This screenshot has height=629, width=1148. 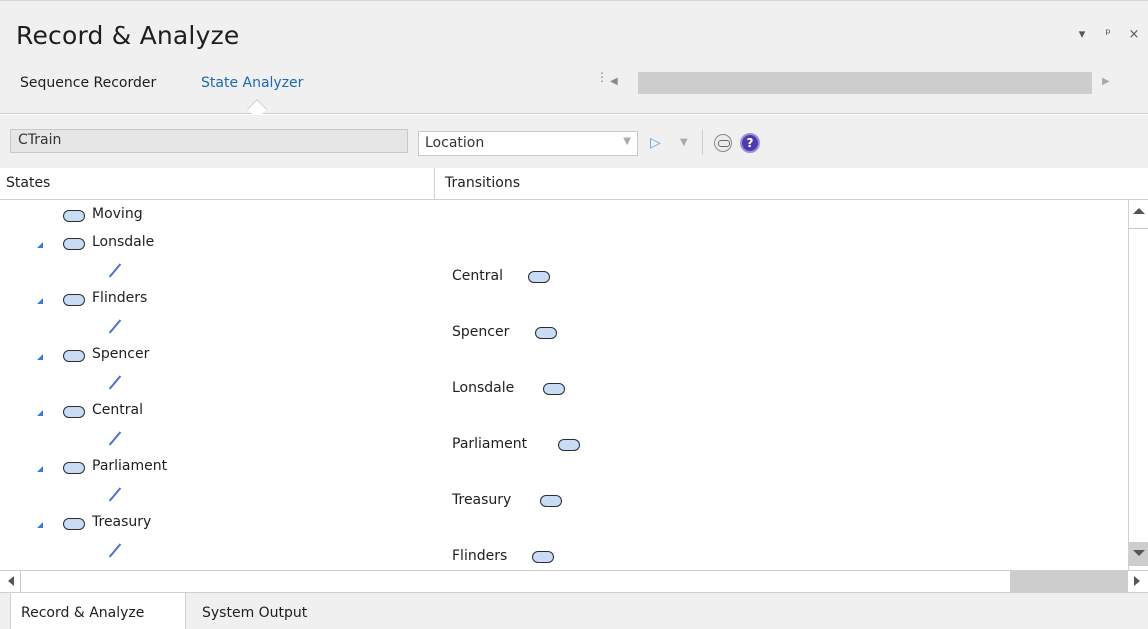 I want to click on tree-row-transition: Spencer, so click(x=564, y=328).